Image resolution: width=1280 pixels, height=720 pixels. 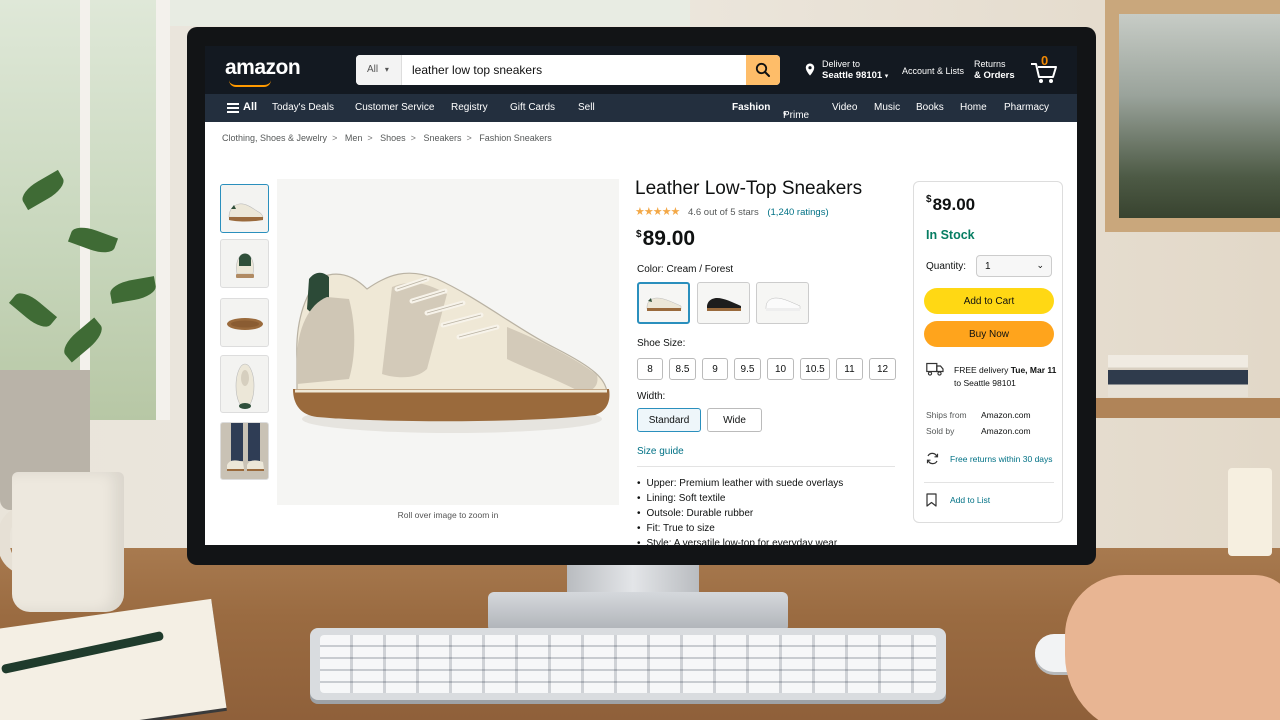 I want to click on width-option-standard: Standard, so click(x=669, y=420).